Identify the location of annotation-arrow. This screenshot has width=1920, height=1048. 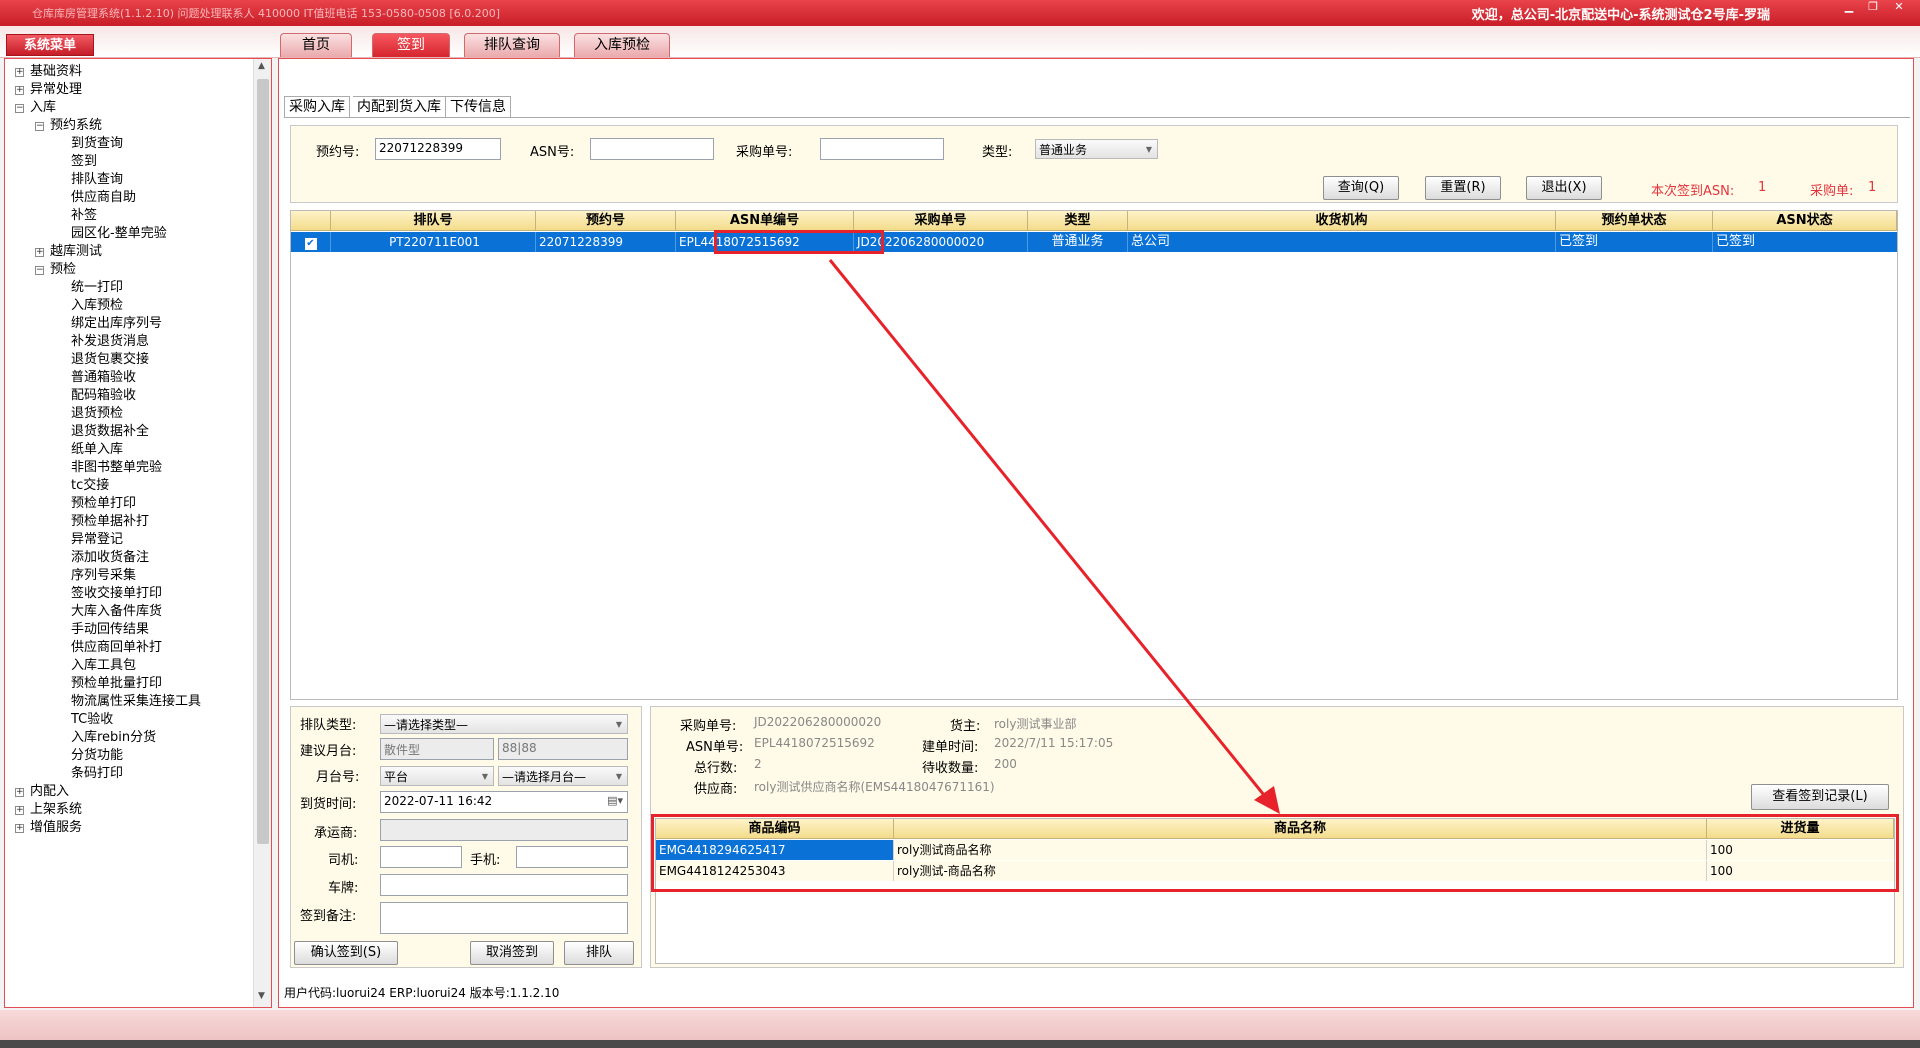
(1054, 536).